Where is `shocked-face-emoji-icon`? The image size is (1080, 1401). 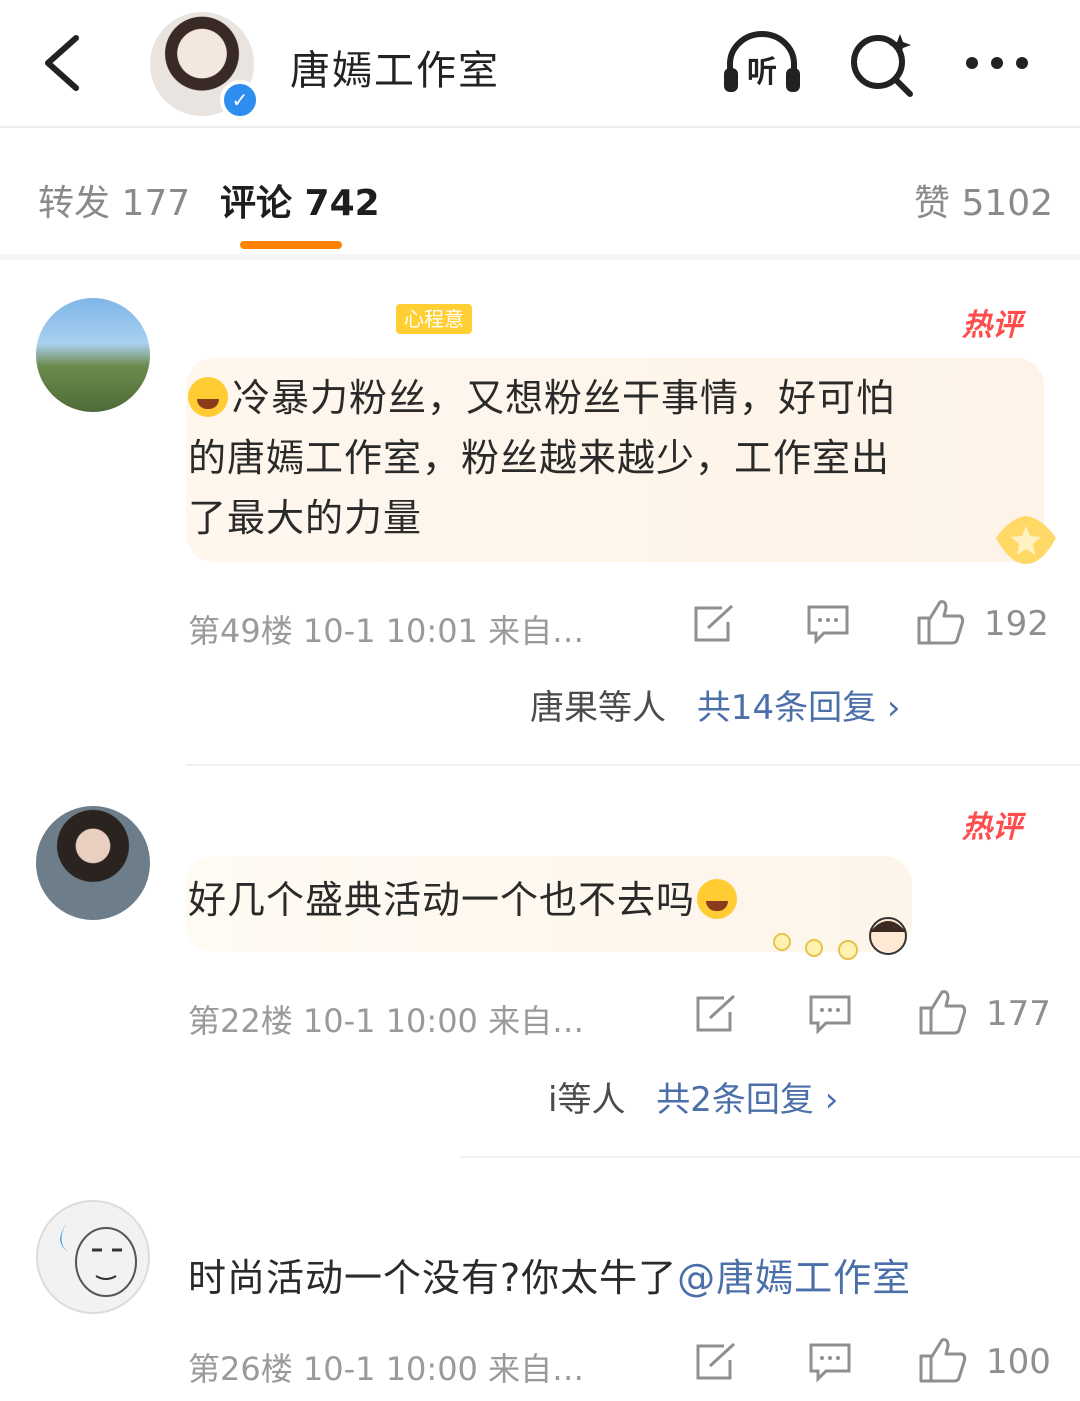 shocked-face-emoji-icon is located at coordinates (717, 899).